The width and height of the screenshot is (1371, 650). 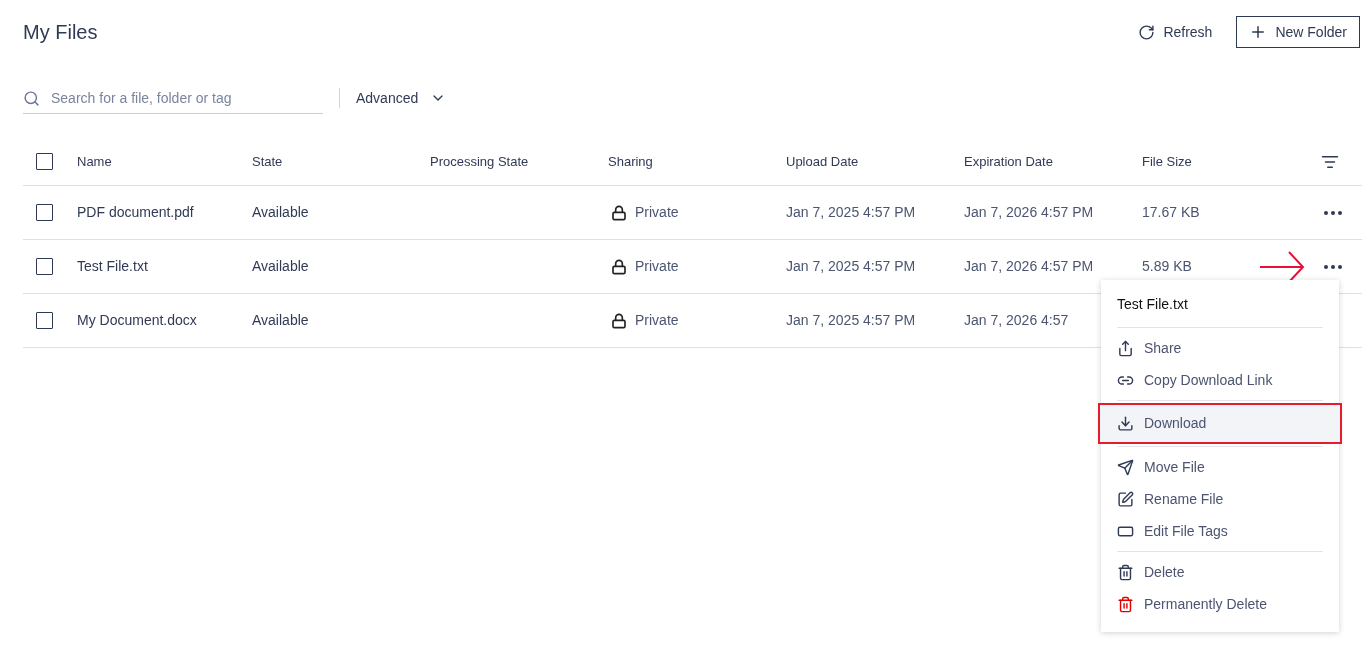 What do you see at coordinates (95, 161) in the screenshot?
I see `column-header: Name` at bounding box center [95, 161].